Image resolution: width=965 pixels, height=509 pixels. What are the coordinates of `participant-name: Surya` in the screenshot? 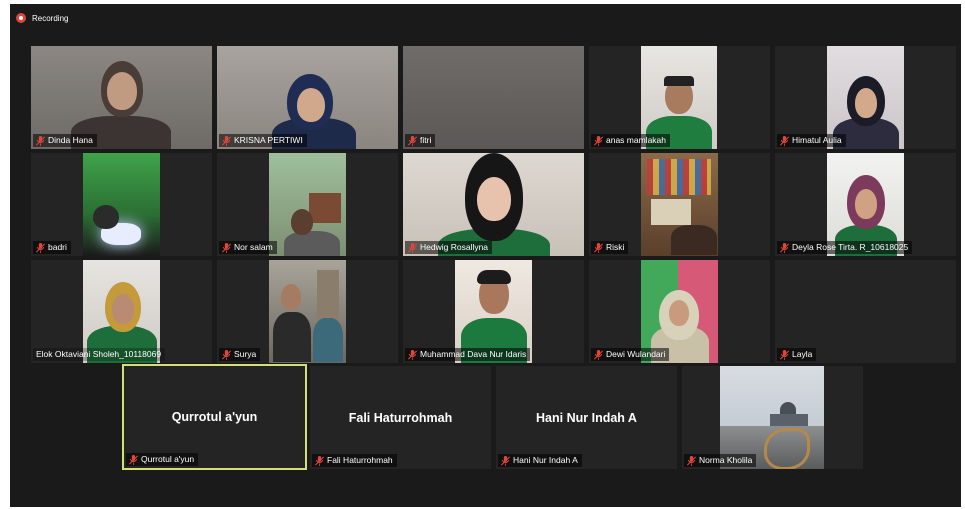 It's located at (240, 354).